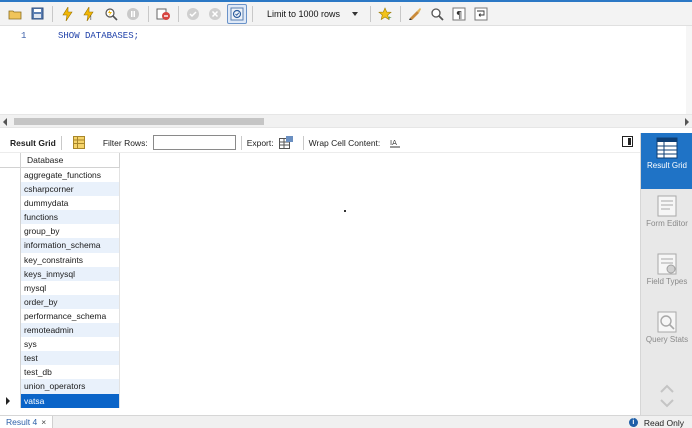  I want to click on database-cell: sys, so click(70, 344).